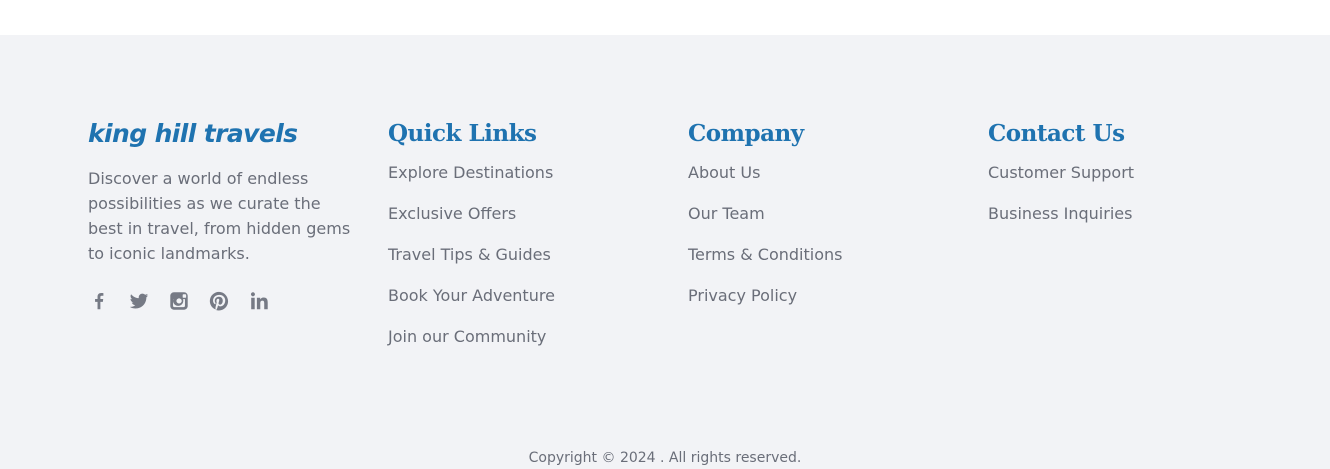  Describe the element at coordinates (470, 173) in the screenshot. I see `footer-link-explore-destinations: Explore Destinations` at that location.